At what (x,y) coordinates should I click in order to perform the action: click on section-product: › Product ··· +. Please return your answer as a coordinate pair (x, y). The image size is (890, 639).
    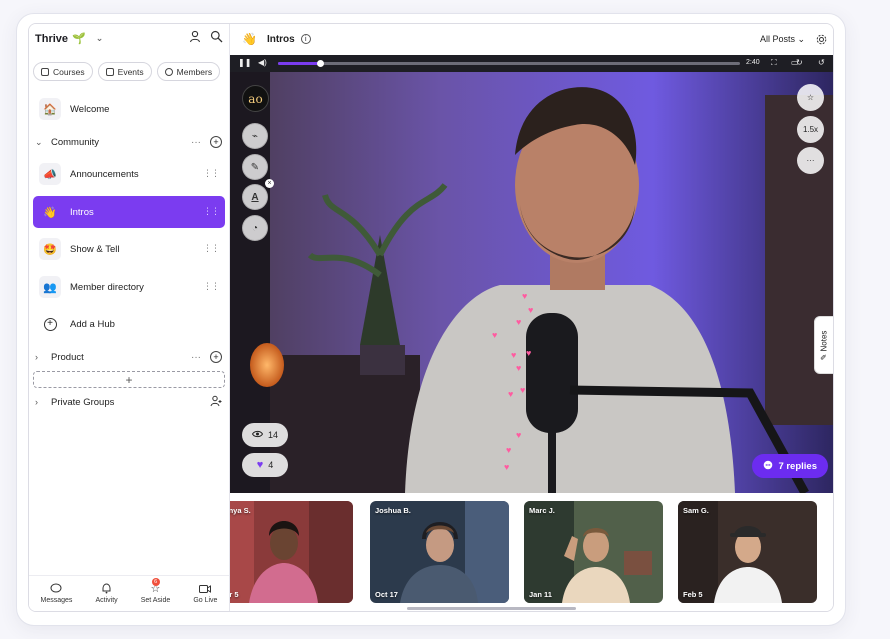
    Looking at the image, I should click on (130, 357).